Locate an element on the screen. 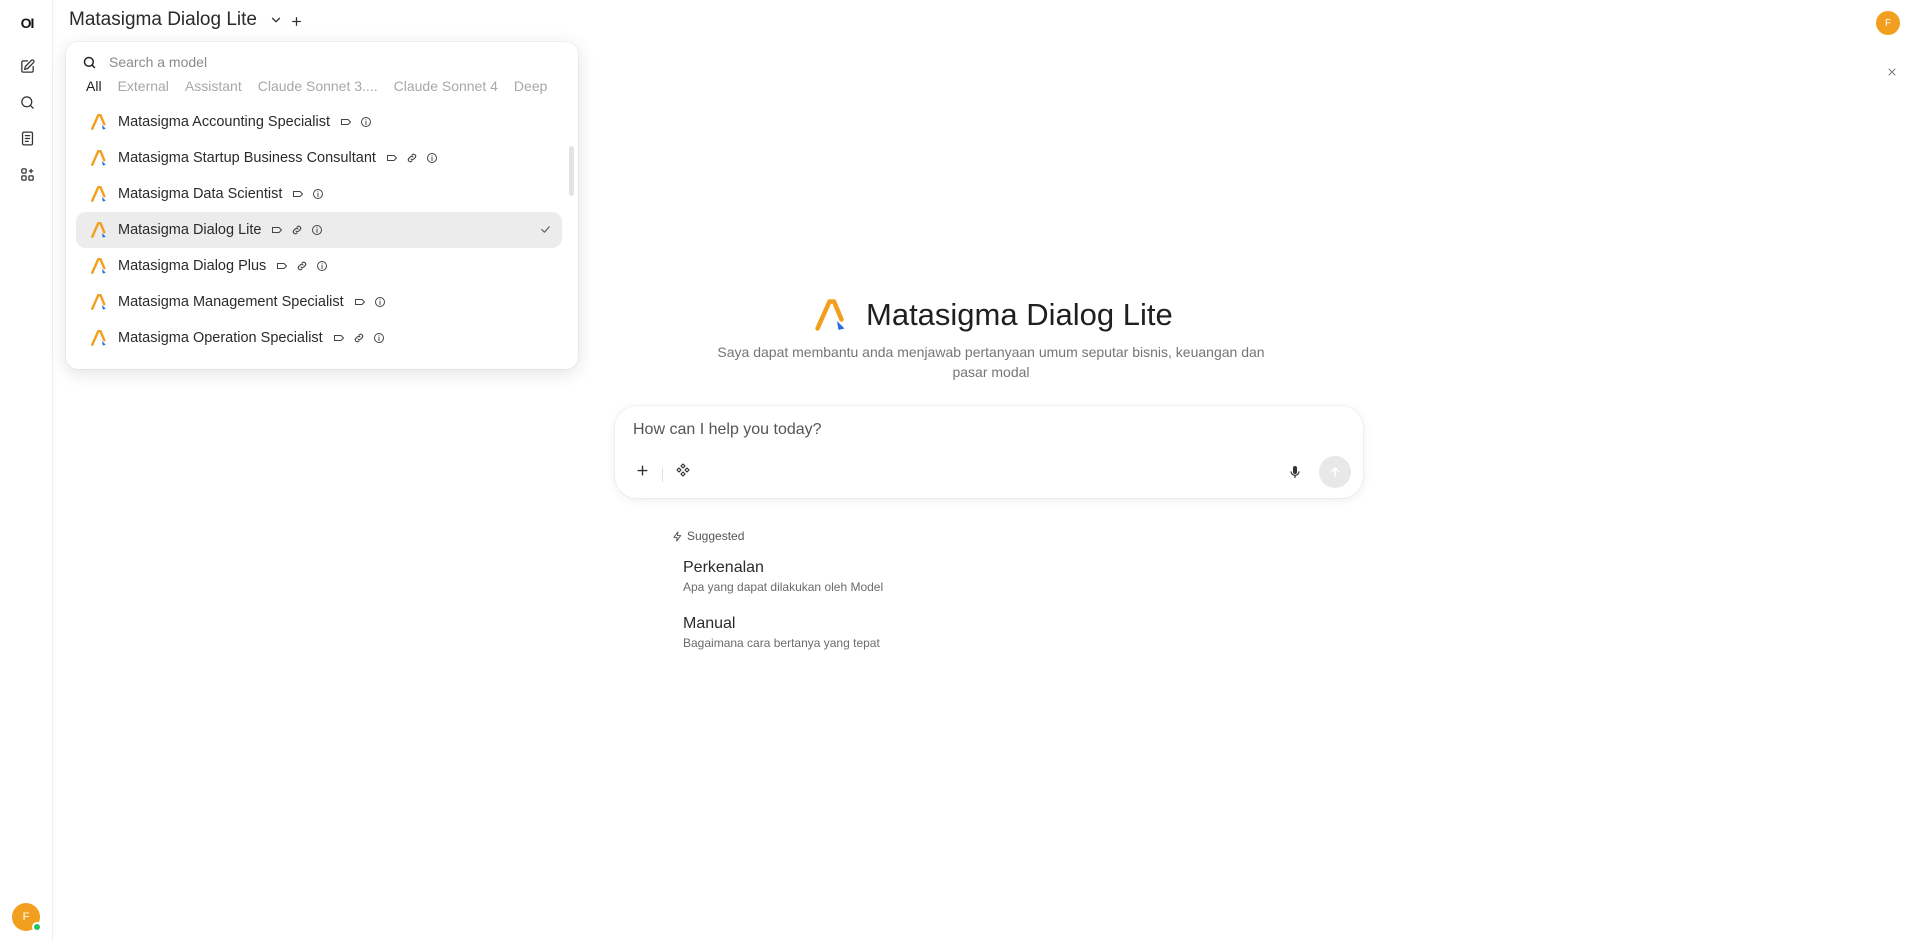 The width and height of the screenshot is (1915, 942). tab-all: All is located at coordinates (94, 89).